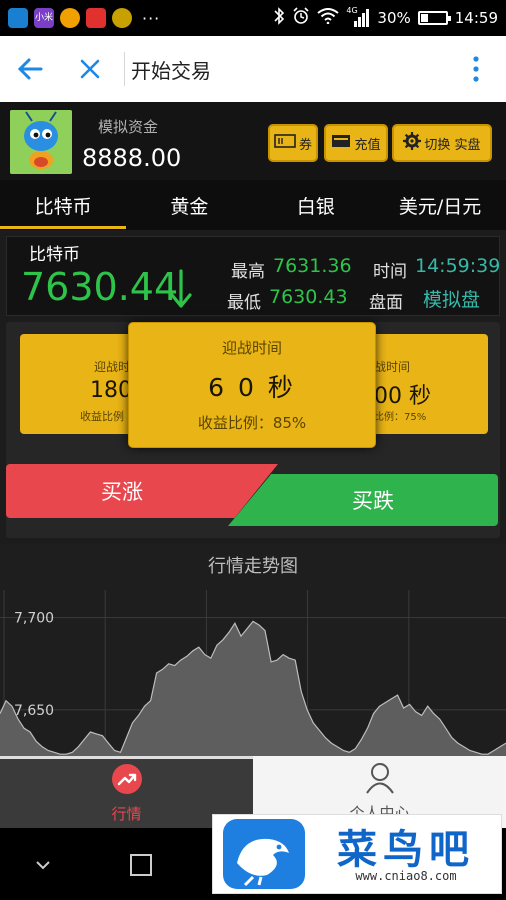  What do you see at coordinates (34, 711) in the screenshot?
I see `chart-y-tick-label: 7,650` at bounding box center [34, 711].